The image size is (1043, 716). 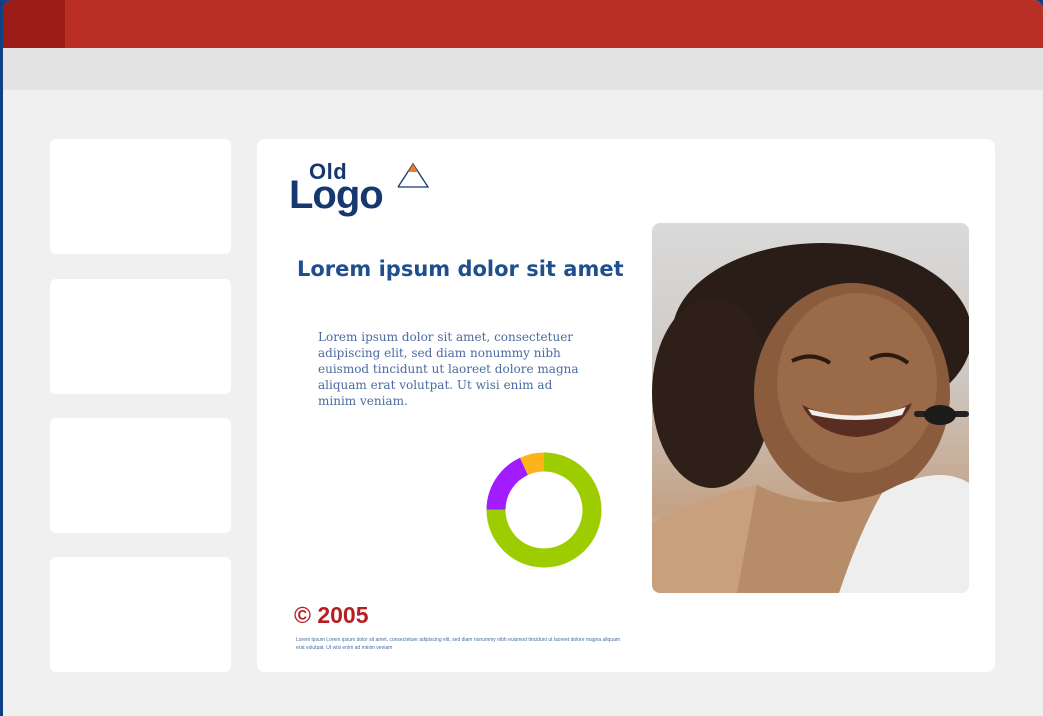 I want to click on donut-chart, so click(x=544, y=510).